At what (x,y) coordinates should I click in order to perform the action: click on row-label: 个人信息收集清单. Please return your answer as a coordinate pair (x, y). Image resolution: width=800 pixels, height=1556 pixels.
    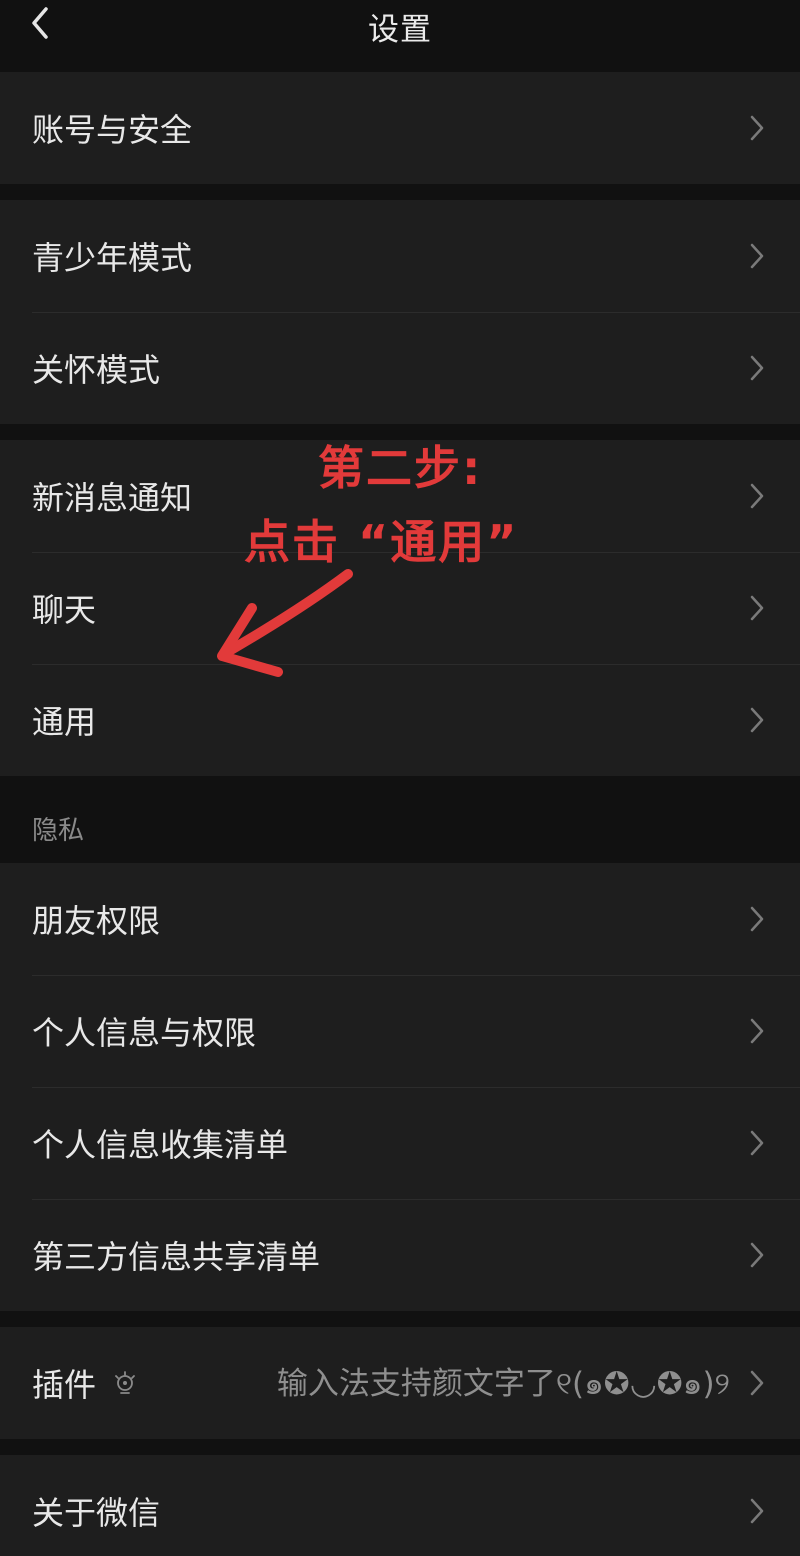
    Looking at the image, I should click on (160, 1145).